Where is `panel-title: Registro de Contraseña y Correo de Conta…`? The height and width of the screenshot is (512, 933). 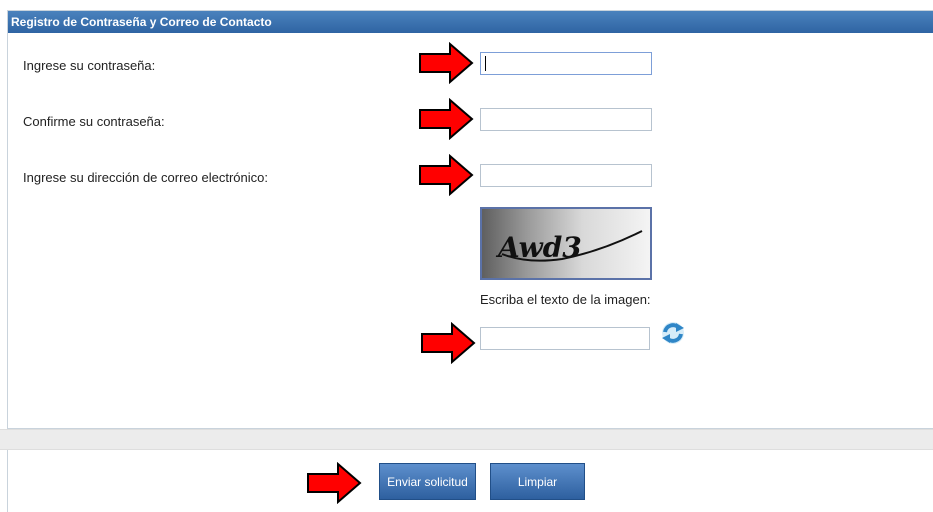 panel-title: Registro de Contraseña y Correo de Conta… is located at coordinates (470, 22).